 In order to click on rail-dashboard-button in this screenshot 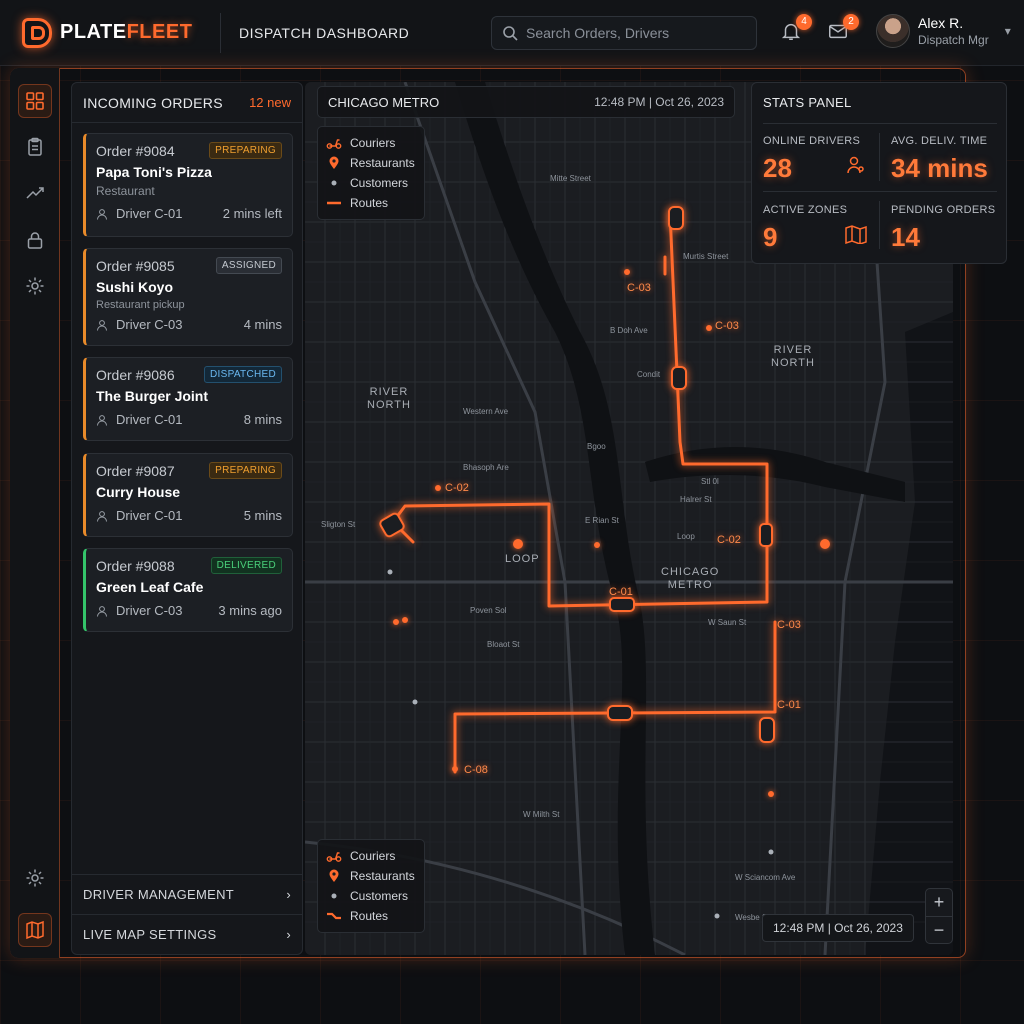, I will do `click(35, 101)`.